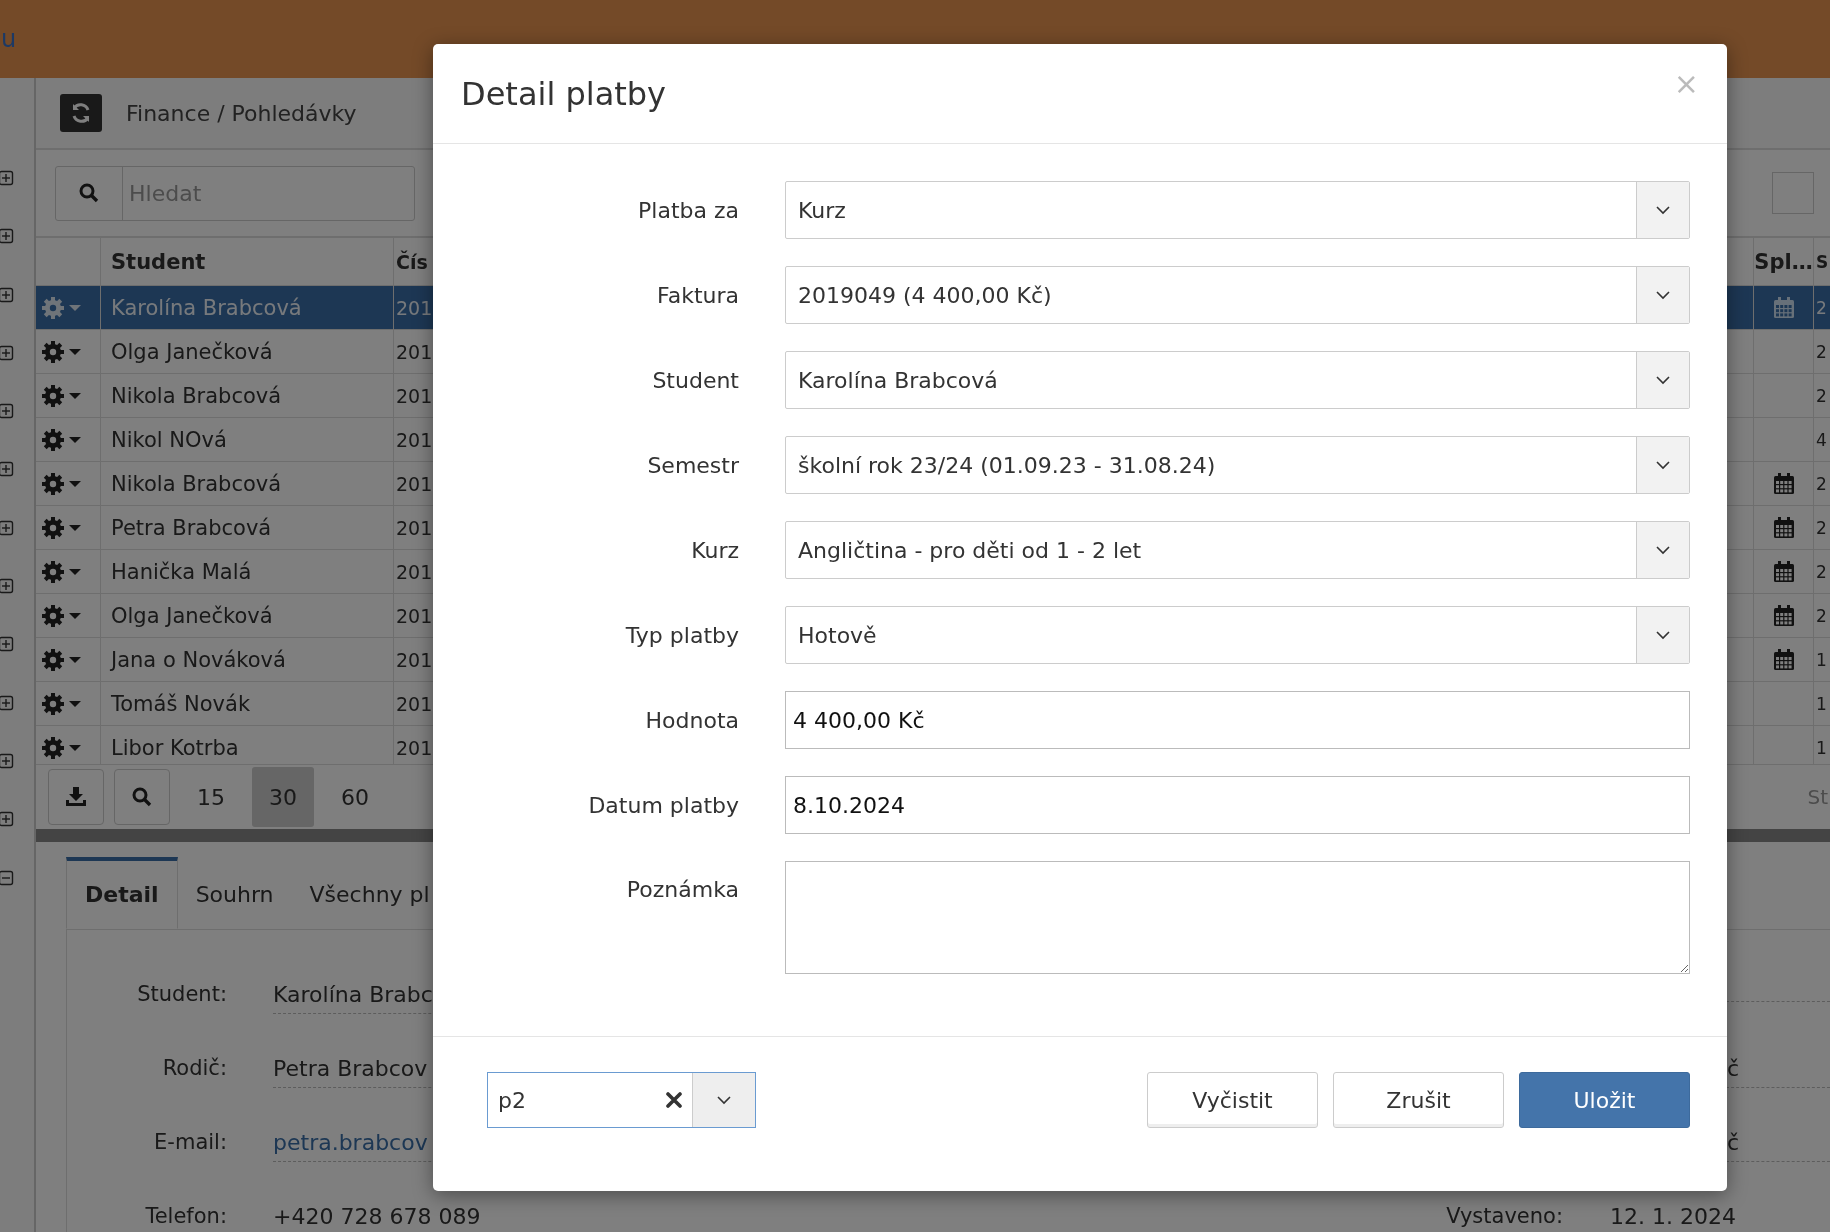 The width and height of the screenshot is (1830, 1232). What do you see at coordinates (206, 307) in the screenshot?
I see `table-cell: Karolína Brabcová` at bounding box center [206, 307].